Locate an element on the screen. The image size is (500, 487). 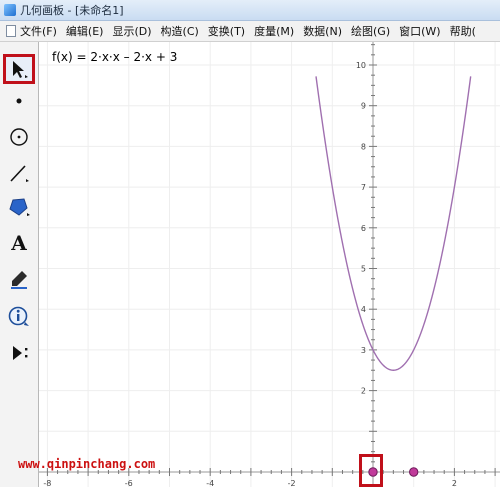
marker-pen-icon is located at coordinates (19, 280).